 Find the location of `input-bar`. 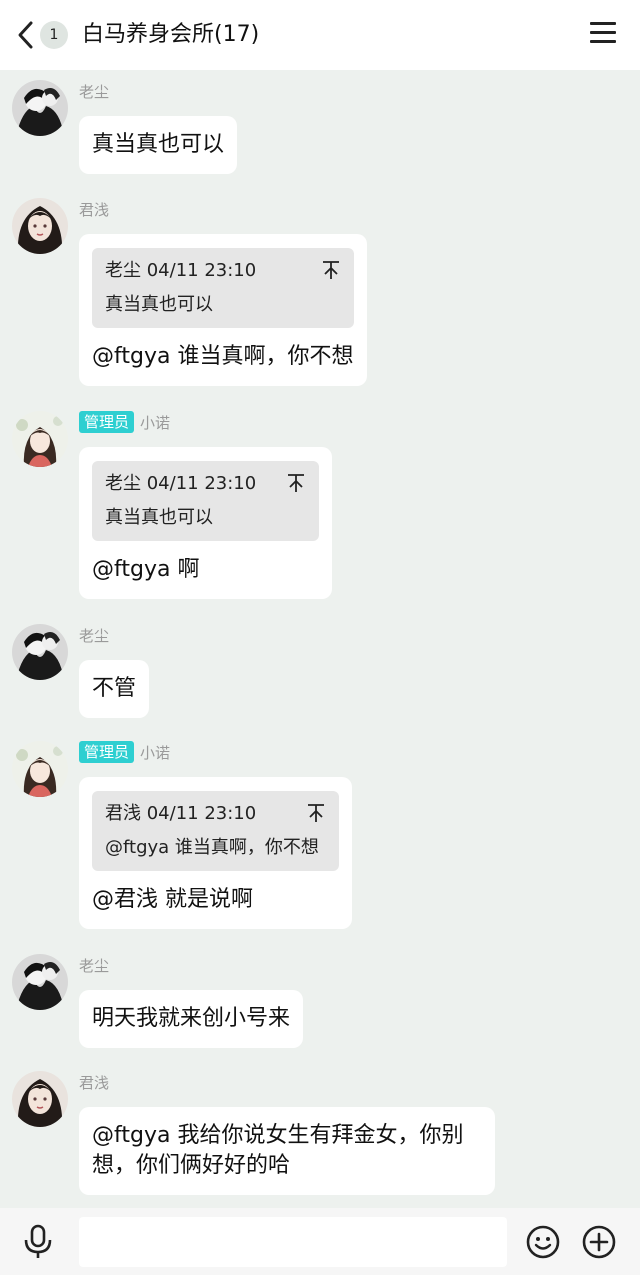

input-bar is located at coordinates (320, 1241).